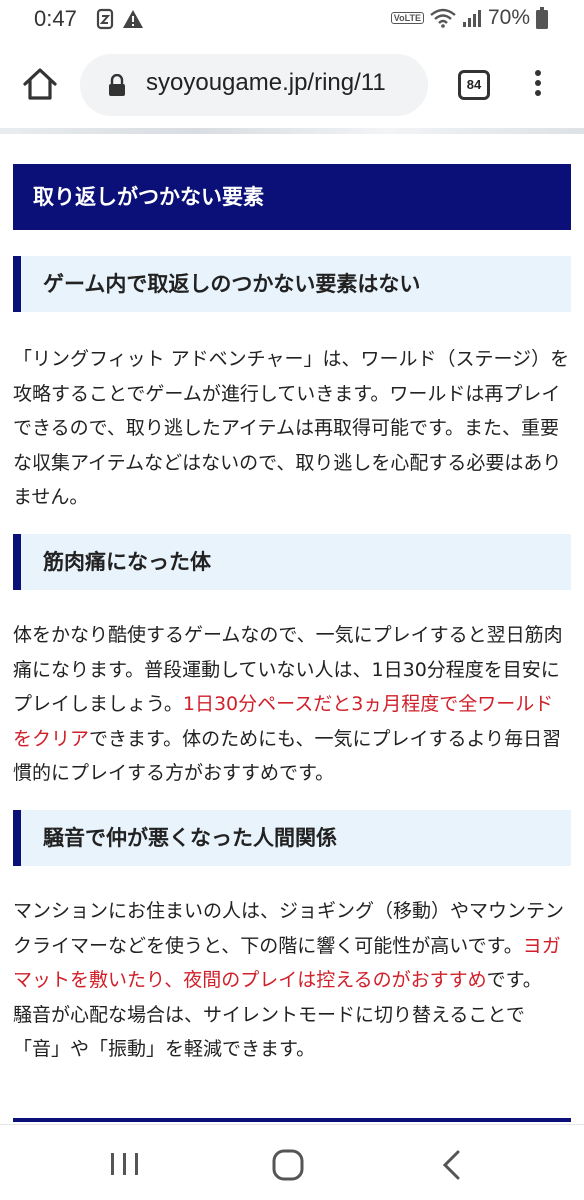  What do you see at coordinates (120, 19) in the screenshot?
I see `notification-icons` at bounding box center [120, 19].